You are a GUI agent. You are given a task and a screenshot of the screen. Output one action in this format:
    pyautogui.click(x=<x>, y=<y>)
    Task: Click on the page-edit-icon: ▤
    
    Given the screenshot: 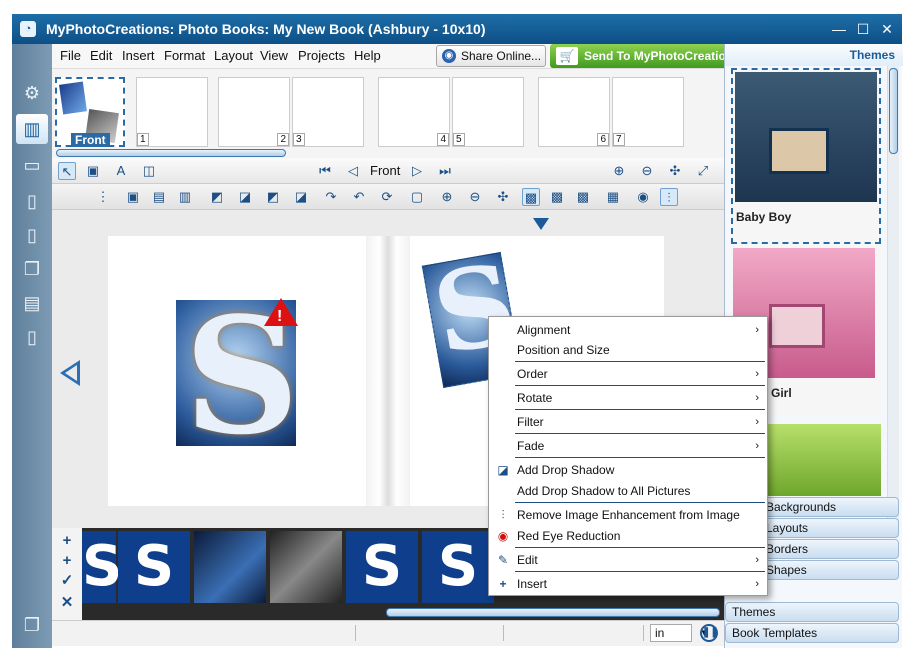 What is the action you would take?
    pyautogui.click(x=32, y=303)
    